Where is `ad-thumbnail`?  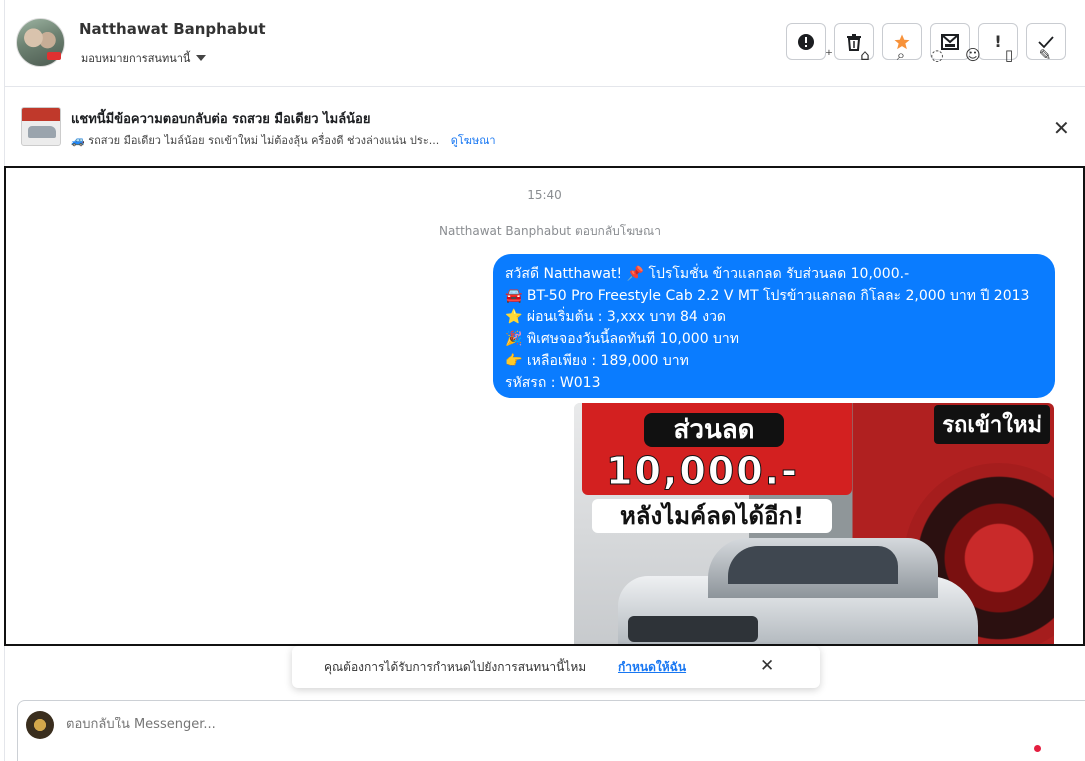 ad-thumbnail is located at coordinates (41, 126).